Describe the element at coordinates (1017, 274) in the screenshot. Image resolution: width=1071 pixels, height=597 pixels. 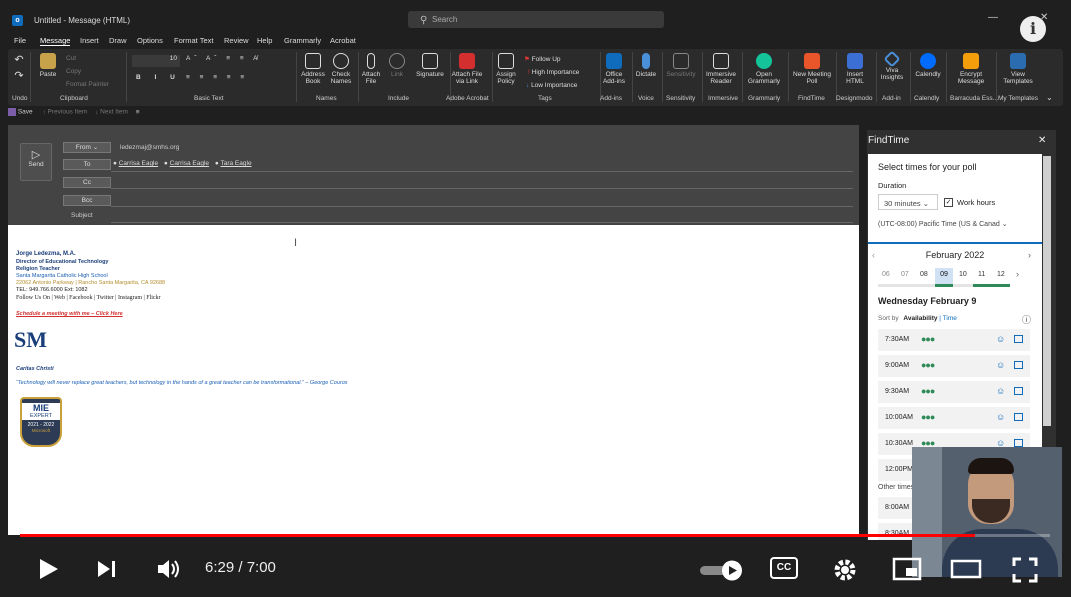
I see `next-week-icon: ›` at that location.